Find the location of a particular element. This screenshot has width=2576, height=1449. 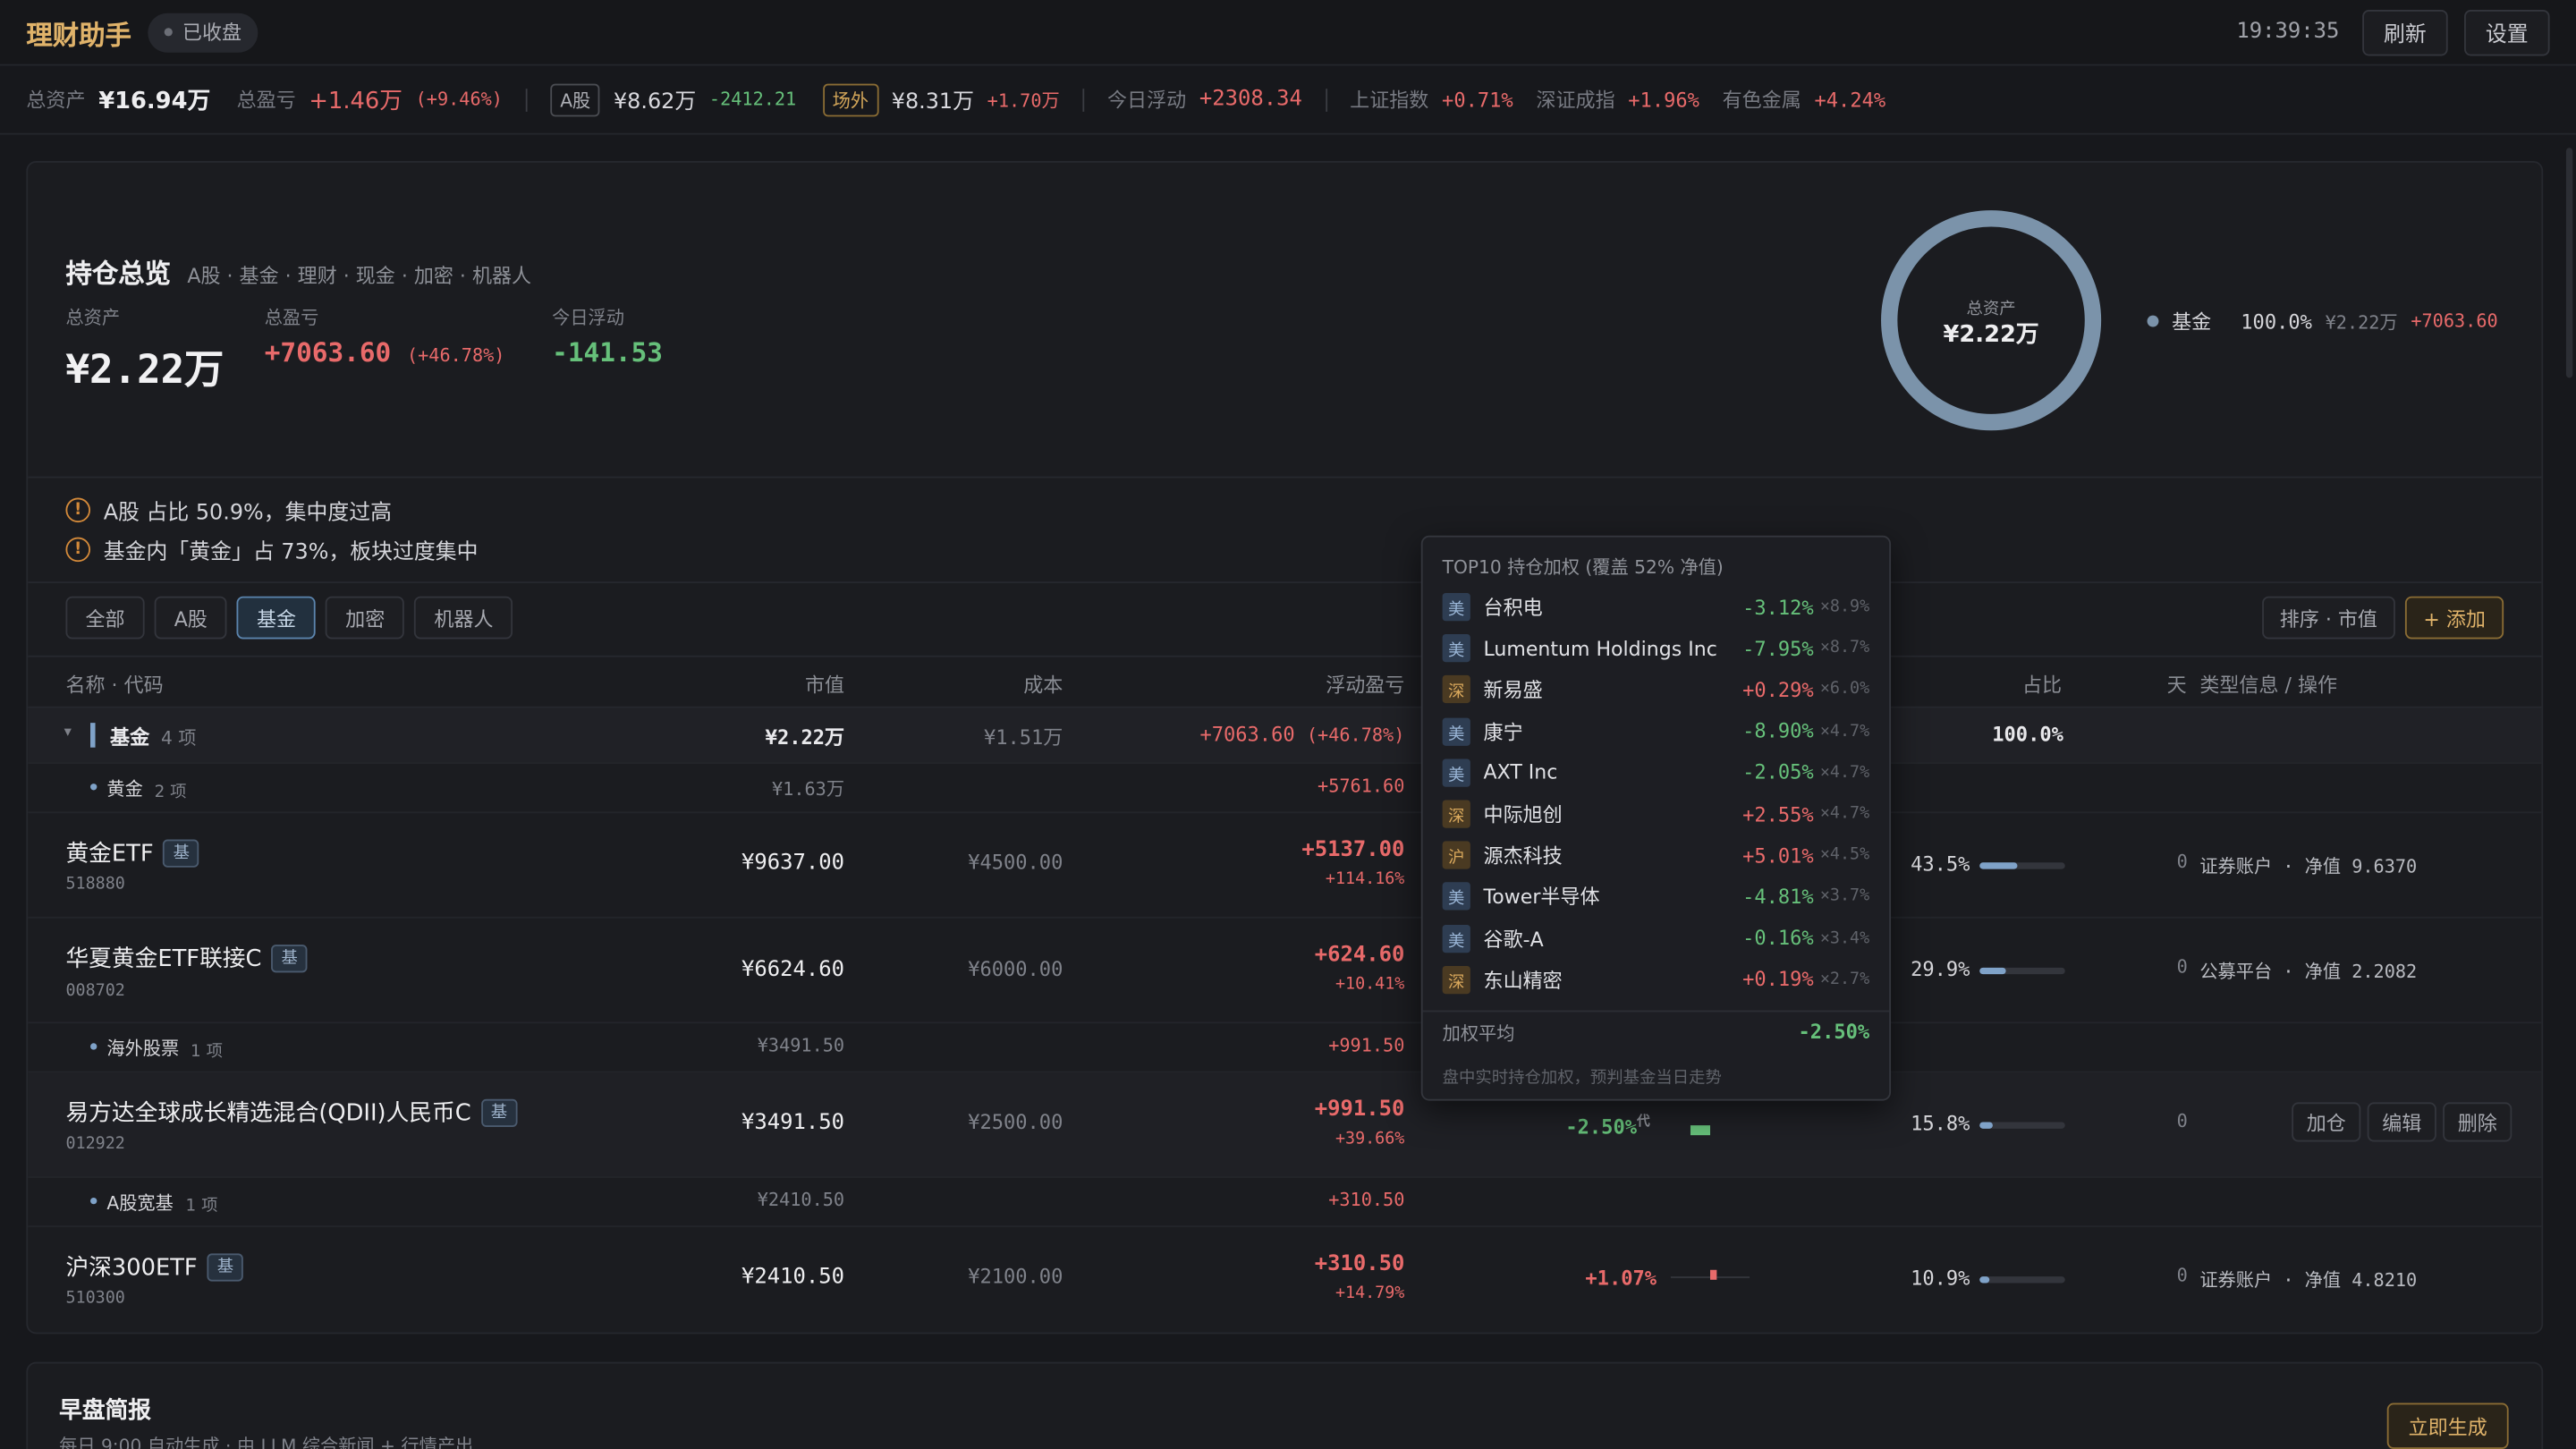

overview-title: 持仓总览 is located at coordinates (118, 274).